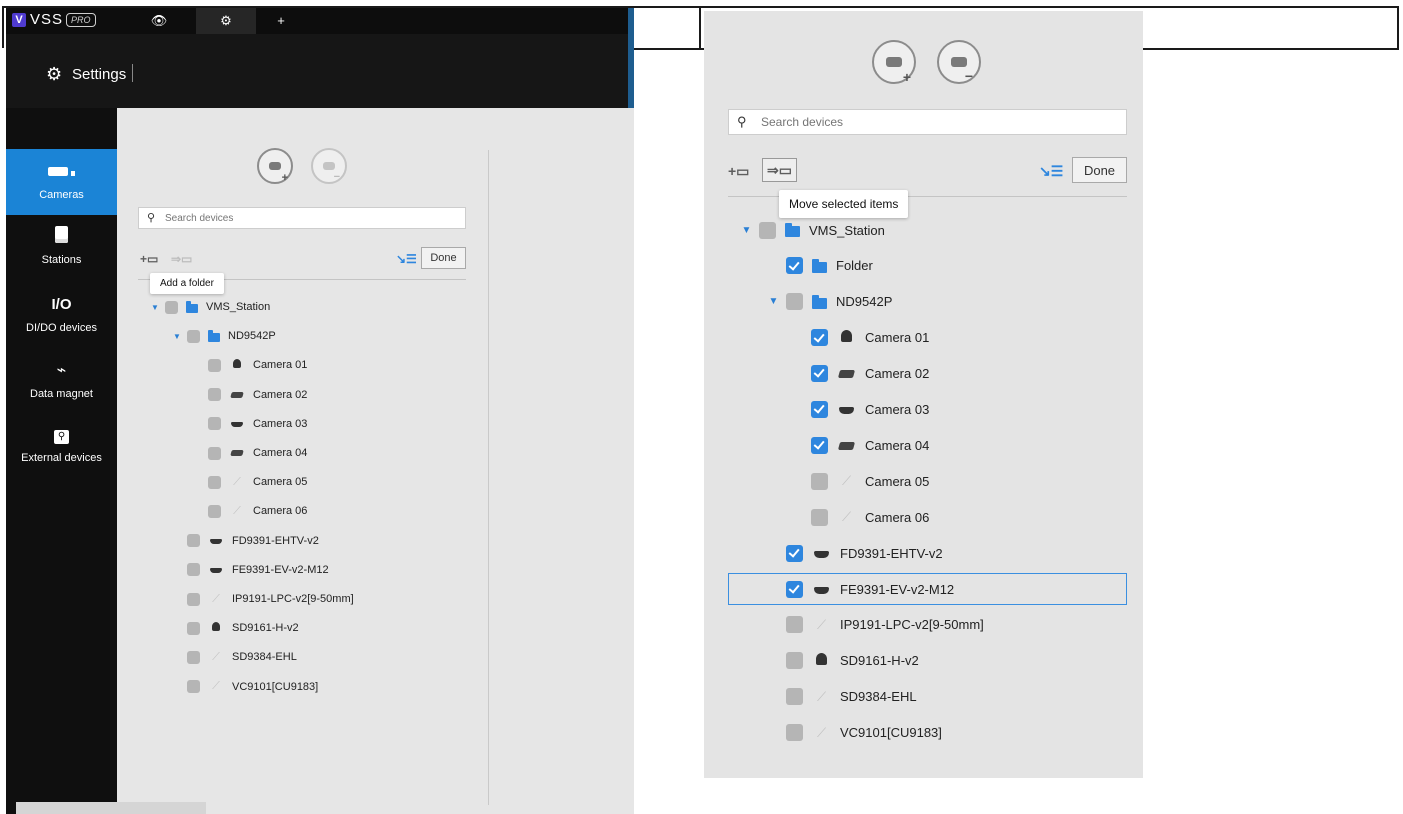  What do you see at coordinates (61, 454) in the screenshot?
I see `sidebar-item-external-devices: ⚲ External devices` at bounding box center [61, 454].